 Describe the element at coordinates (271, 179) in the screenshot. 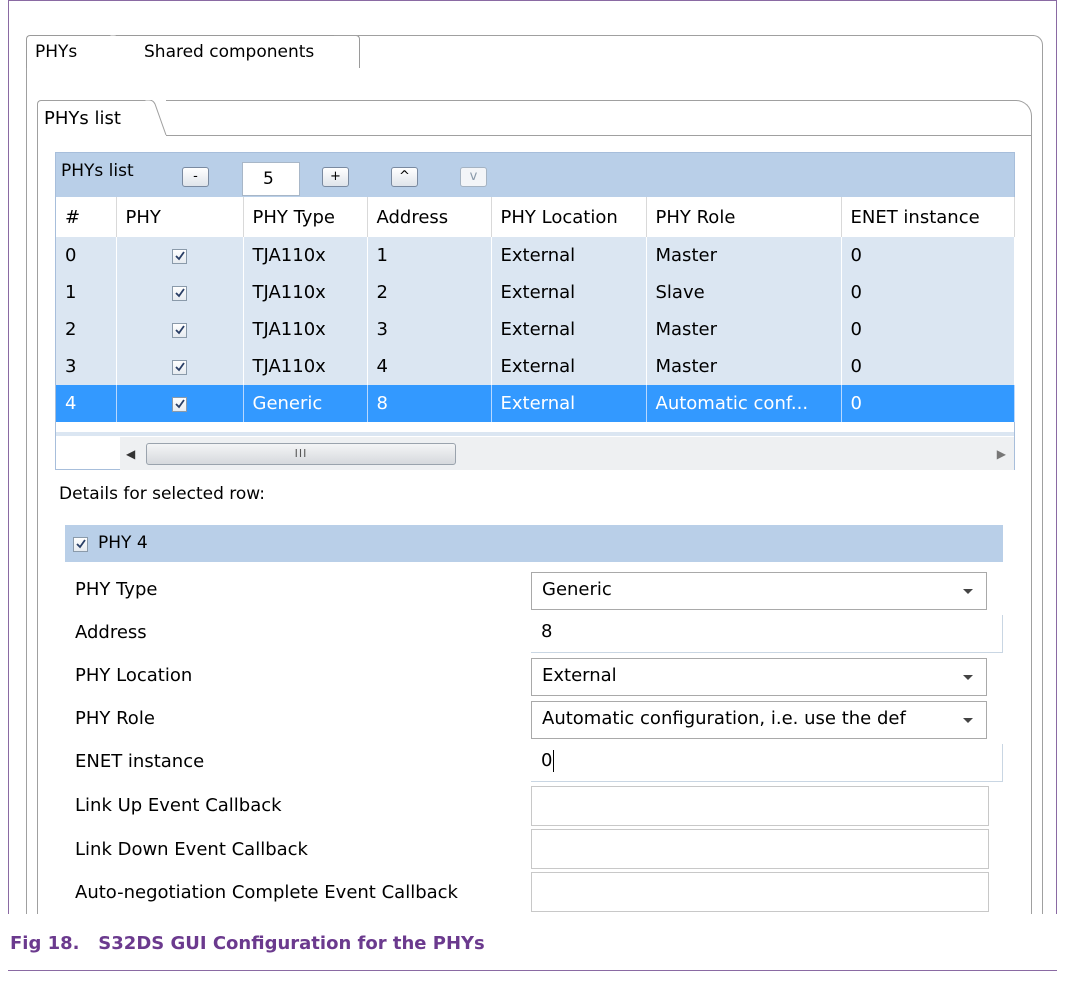

I see `row-count-input: 5` at that location.